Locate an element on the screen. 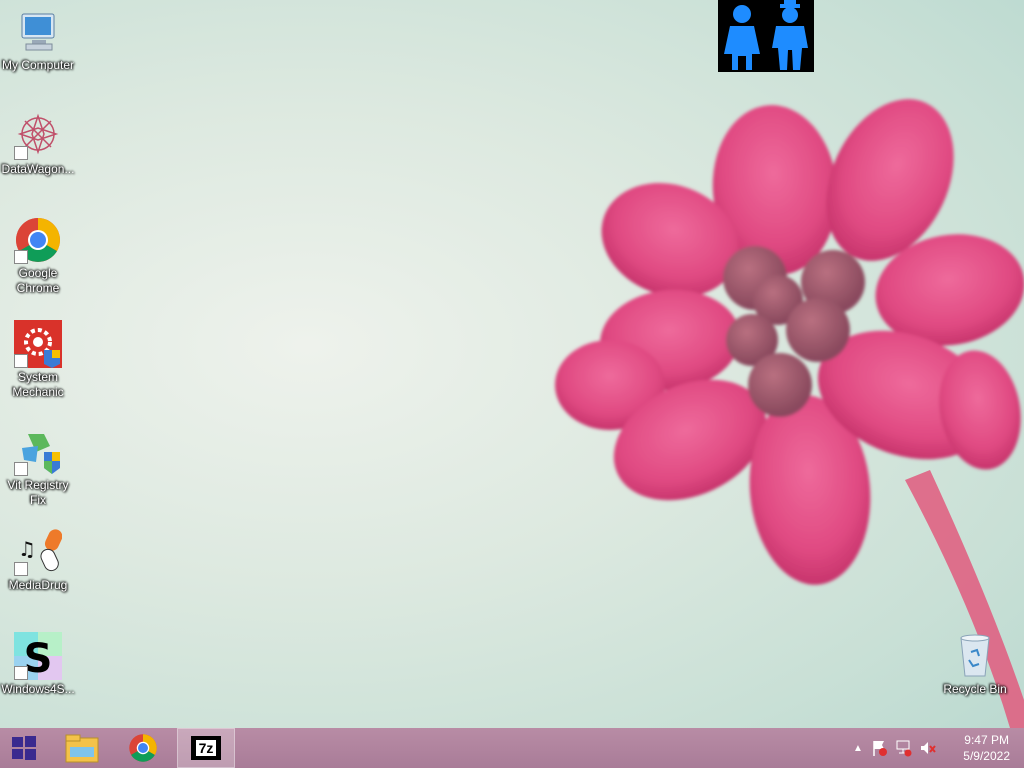 The height and width of the screenshot is (768, 1024). network-icon is located at coordinates (904, 748).